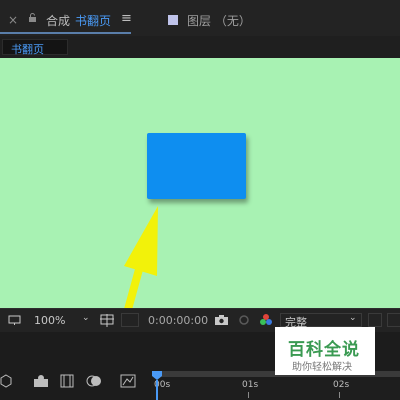 The height and width of the screenshot is (400, 400). I want to click on zoom-chevron-down-icon: ⌄, so click(86, 318).